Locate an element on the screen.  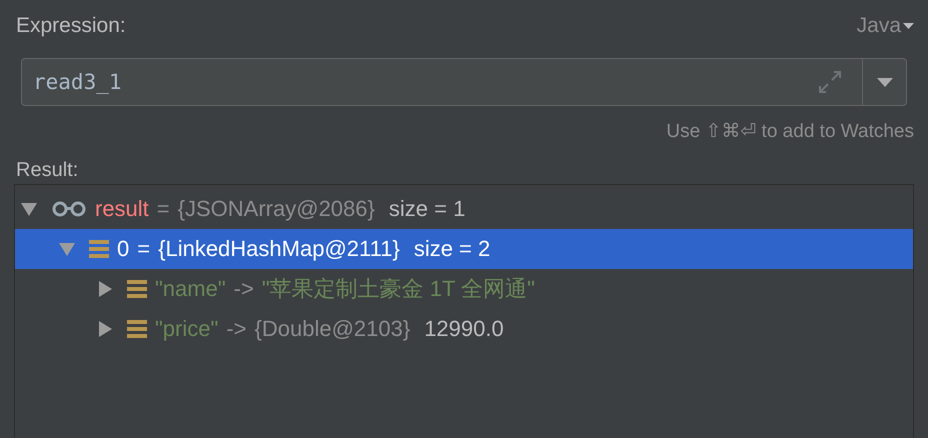
tree-row: "price" -> {Double@2103} 12990.0 is located at coordinates (464, 329).